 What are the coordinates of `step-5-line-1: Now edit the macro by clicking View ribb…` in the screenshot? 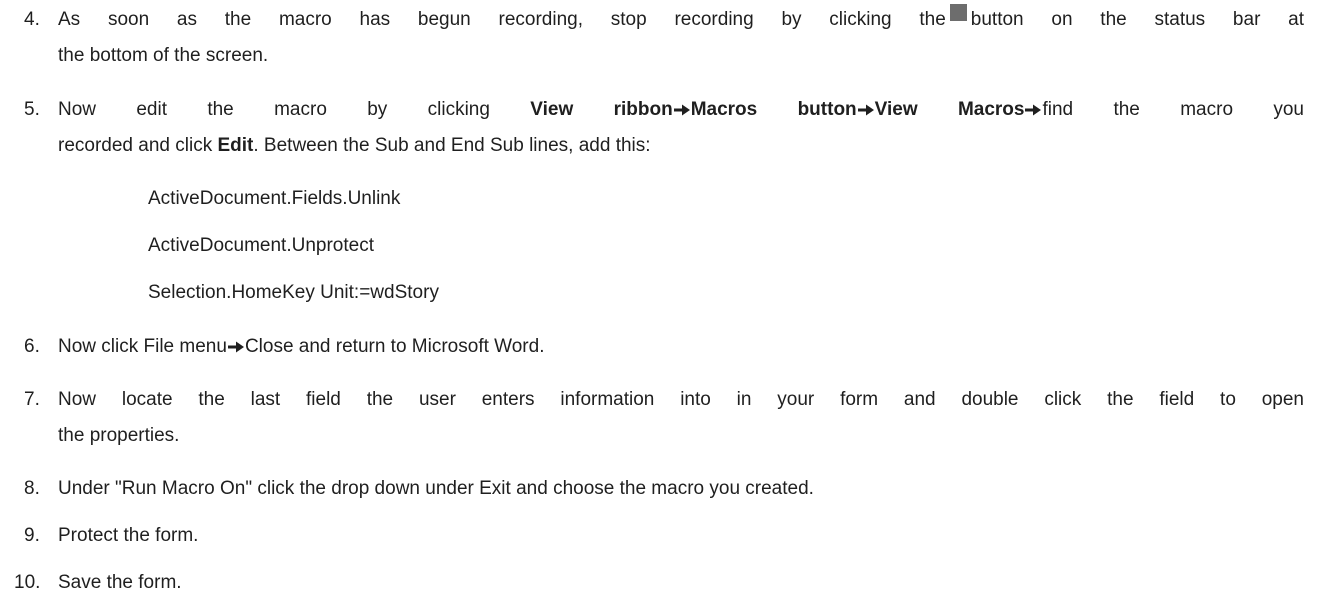 It's located at (681, 110).